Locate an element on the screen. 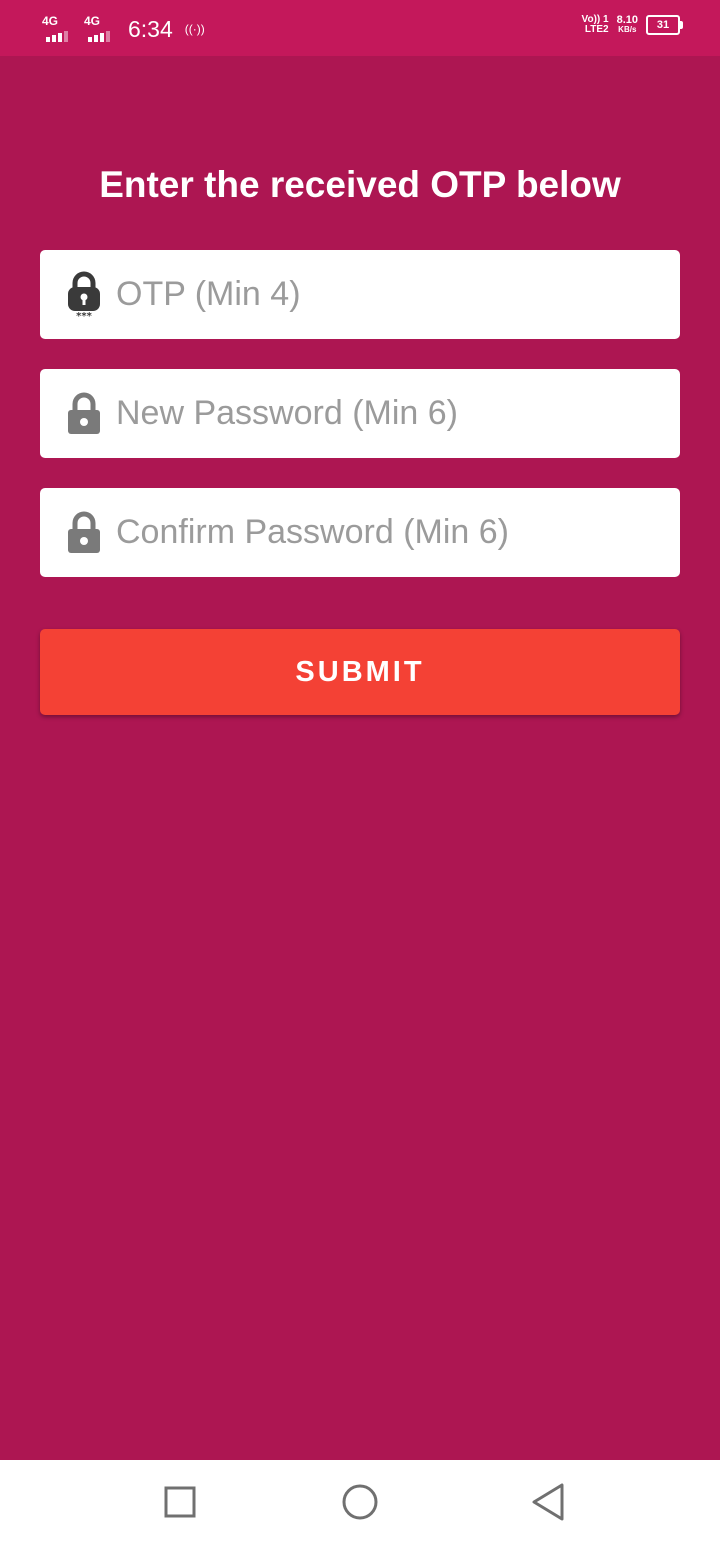  new-password-field is located at coordinates (360, 413).